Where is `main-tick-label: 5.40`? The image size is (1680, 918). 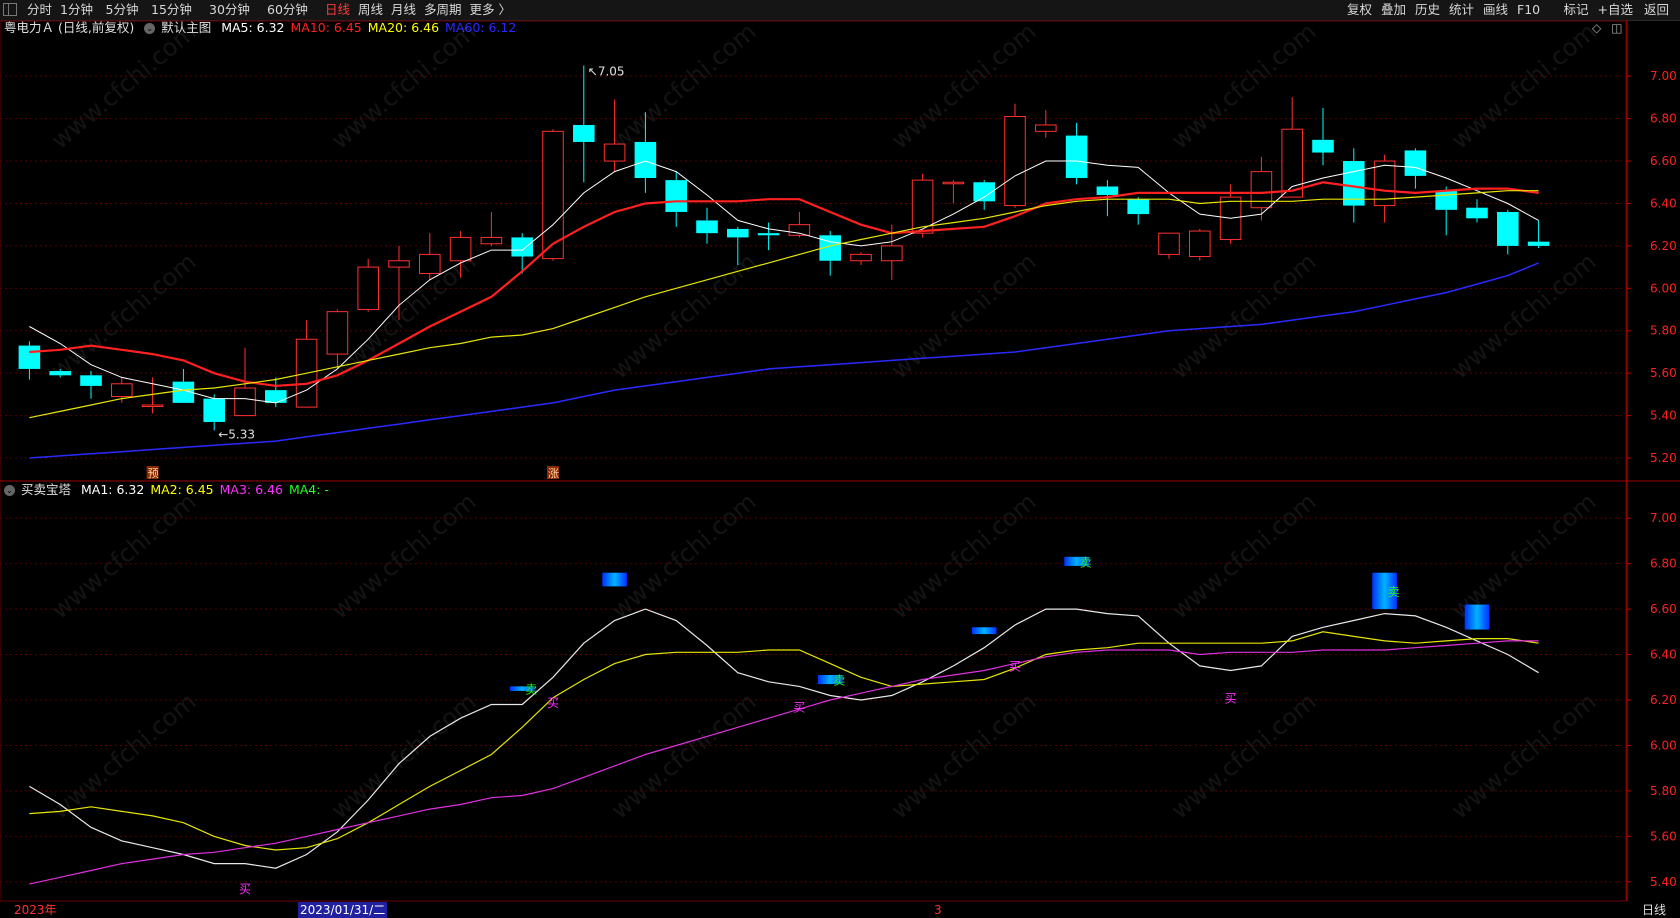 main-tick-label: 5.40 is located at coordinates (1663, 416).